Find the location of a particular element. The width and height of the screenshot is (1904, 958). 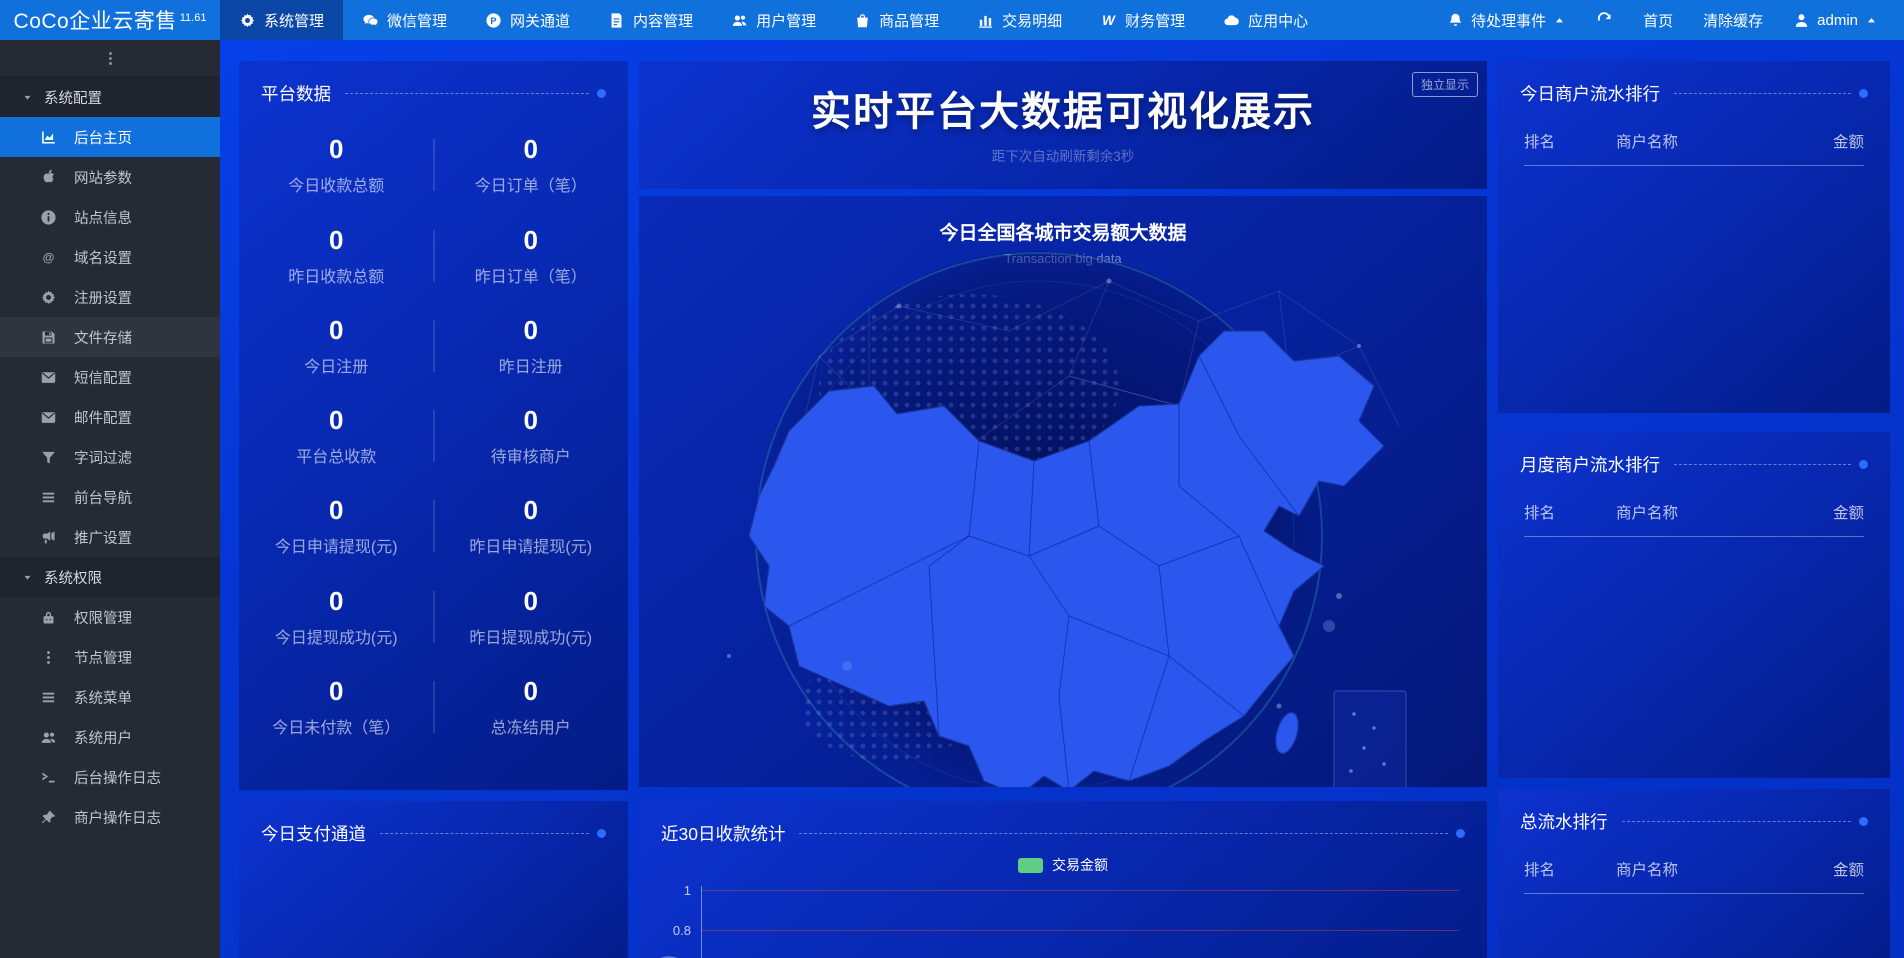

rank-today-panel: 今日商户流水排行 排名 商户名称 金额 is located at coordinates (1694, 237).